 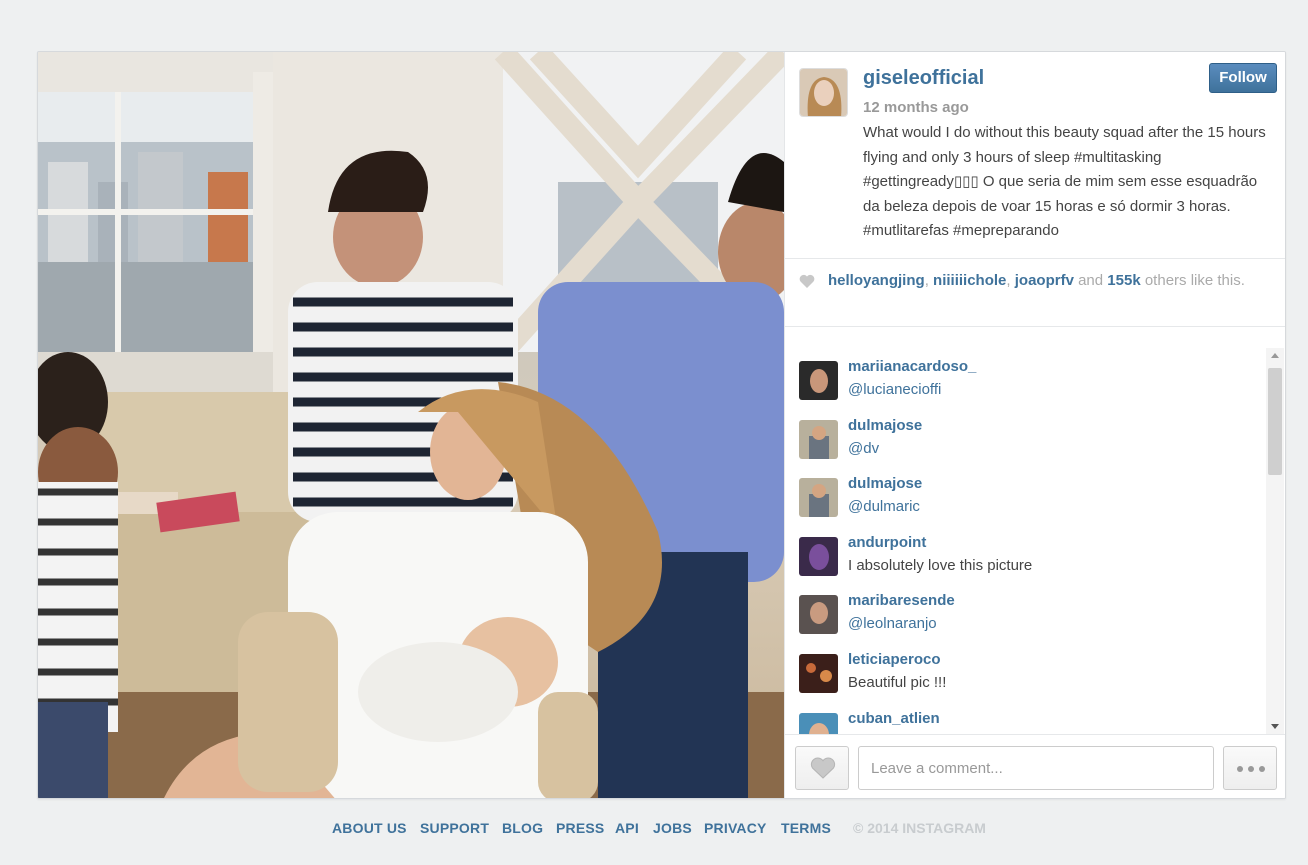 What do you see at coordinates (627, 828) in the screenshot?
I see `footer-link-api: API` at bounding box center [627, 828].